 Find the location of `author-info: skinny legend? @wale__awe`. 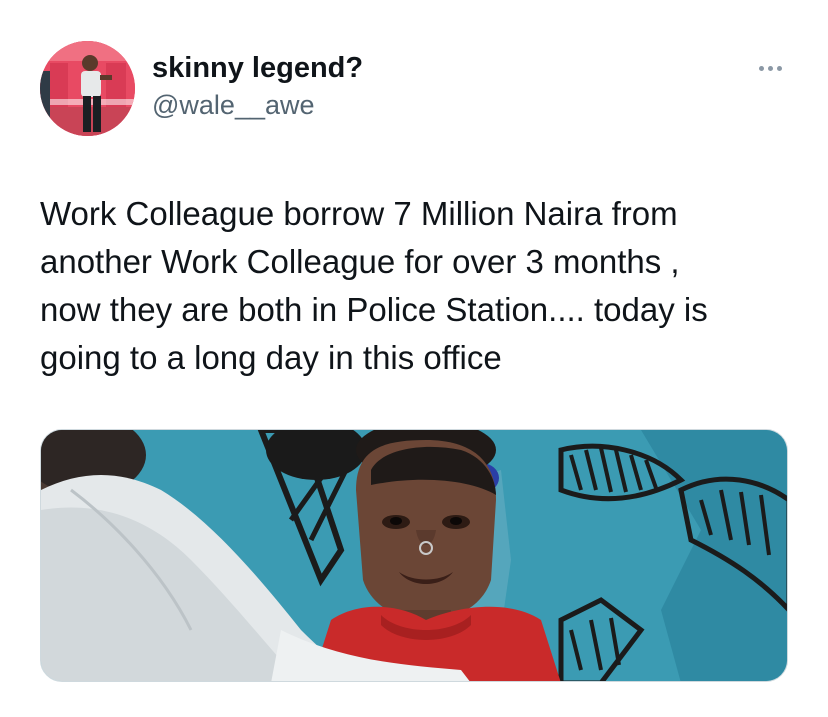

author-info: skinny legend? @wale__awe is located at coordinates (257, 86).